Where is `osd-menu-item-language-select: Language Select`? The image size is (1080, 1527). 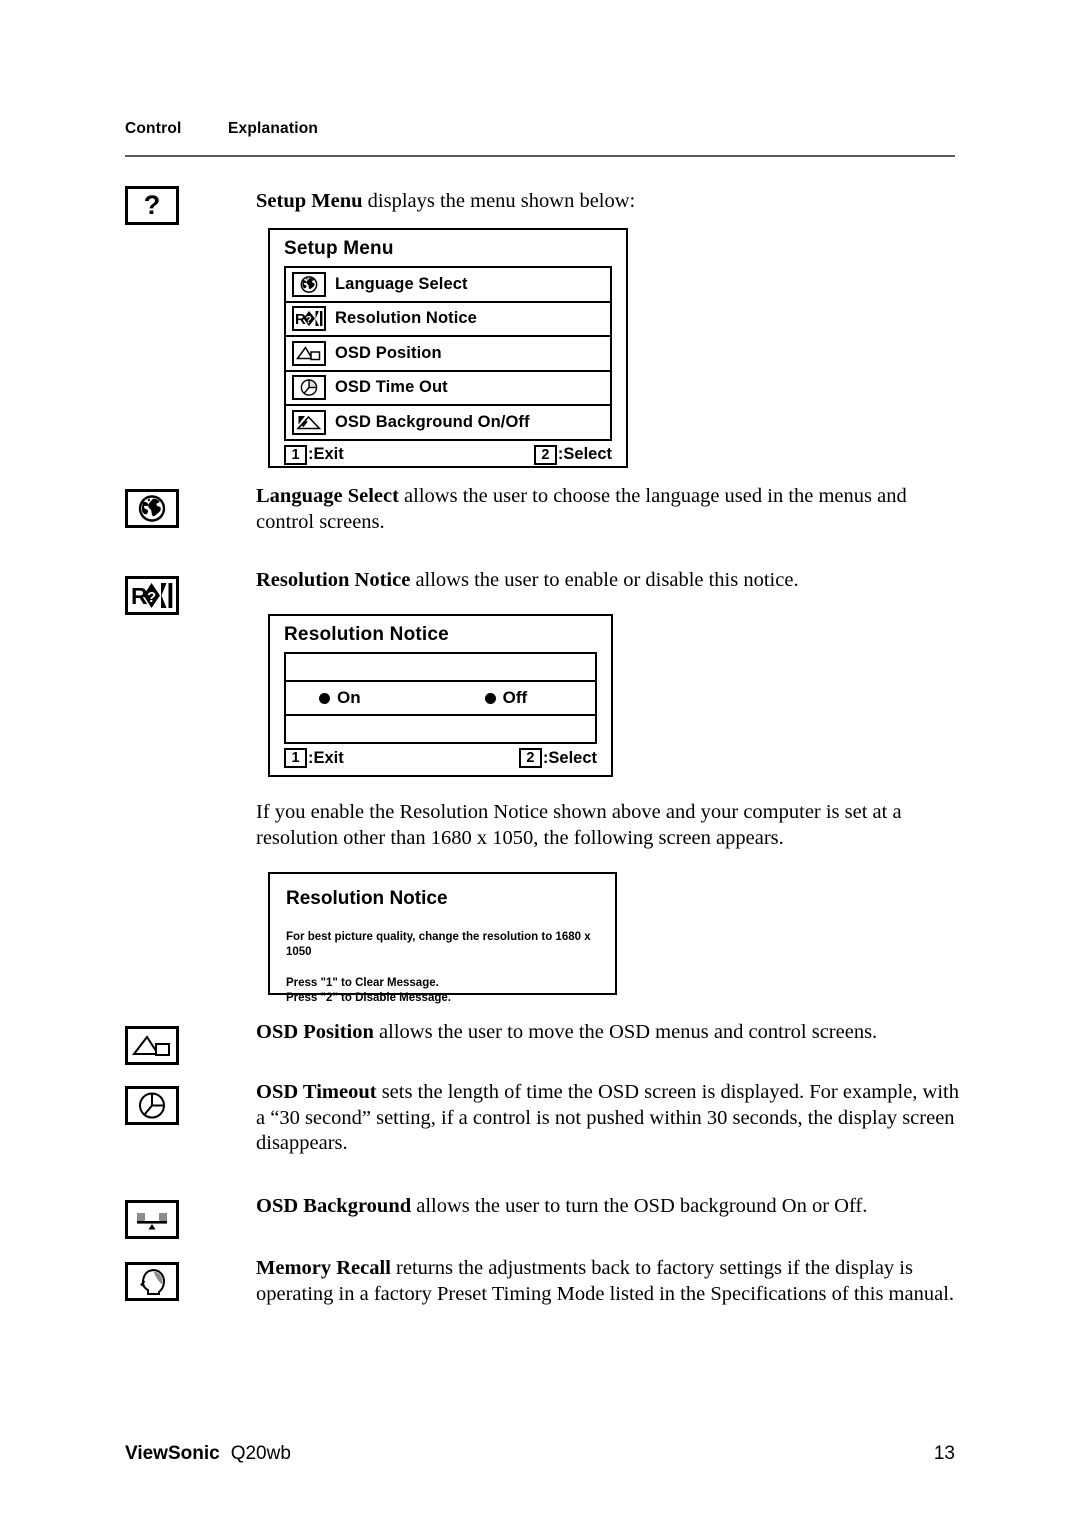 osd-menu-item-language-select: Language Select is located at coordinates (448, 284).